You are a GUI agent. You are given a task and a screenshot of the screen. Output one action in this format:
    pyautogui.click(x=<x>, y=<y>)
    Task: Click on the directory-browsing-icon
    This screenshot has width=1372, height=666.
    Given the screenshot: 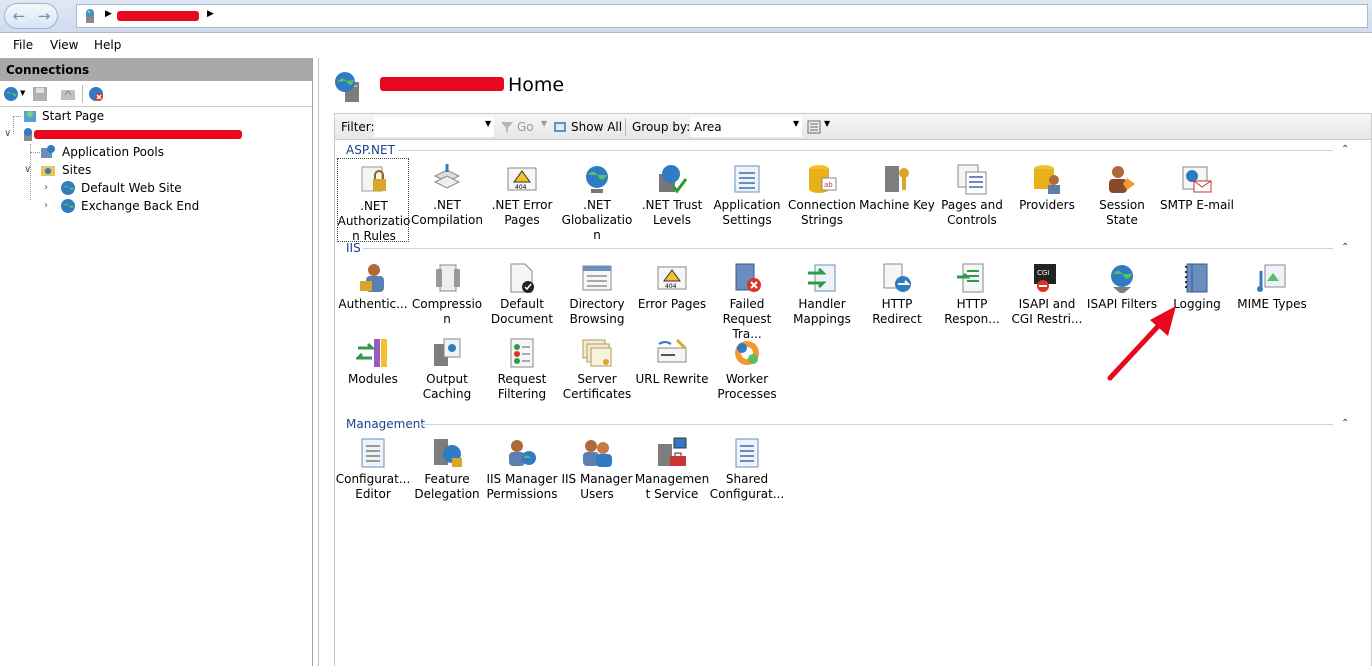 What is the action you would take?
    pyautogui.click(x=597, y=278)
    